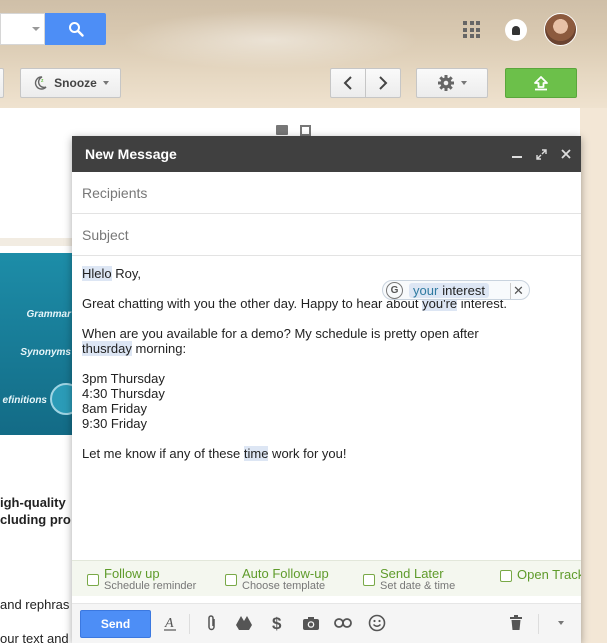 This screenshot has width=607, height=643. What do you see at coordinates (123, 378) in the screenshot?
I see `body-text: 3pm Thursday` at bounding box center [123, 378].